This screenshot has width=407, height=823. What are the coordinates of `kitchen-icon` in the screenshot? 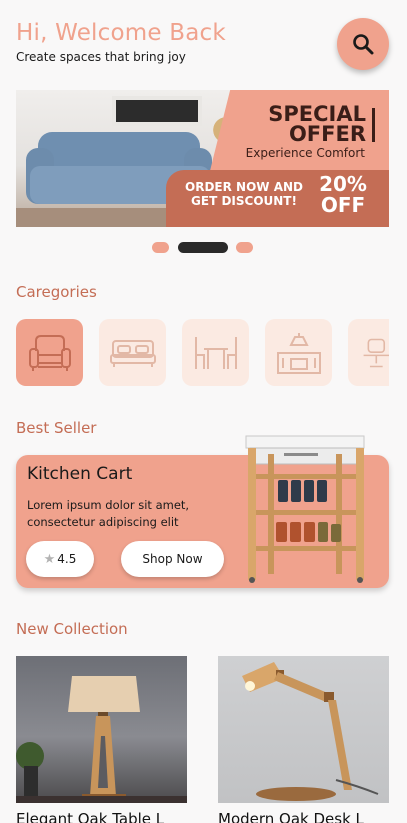 It's located at (298, 353).